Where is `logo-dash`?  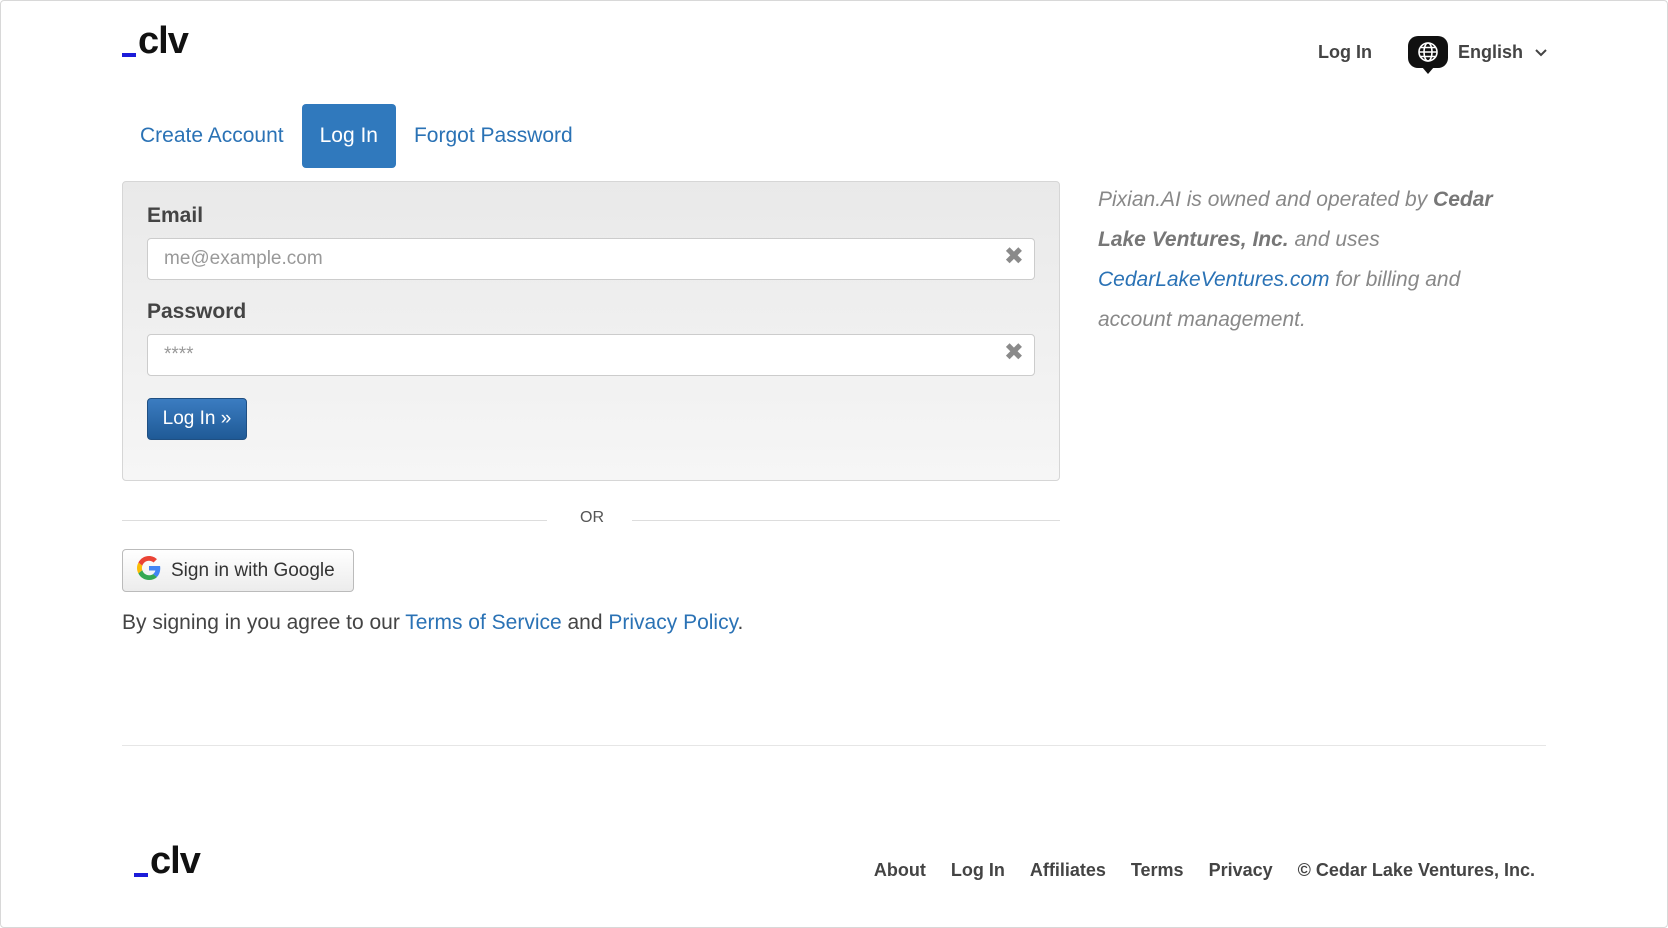
logo-dash is located at coordinates (129, 55).